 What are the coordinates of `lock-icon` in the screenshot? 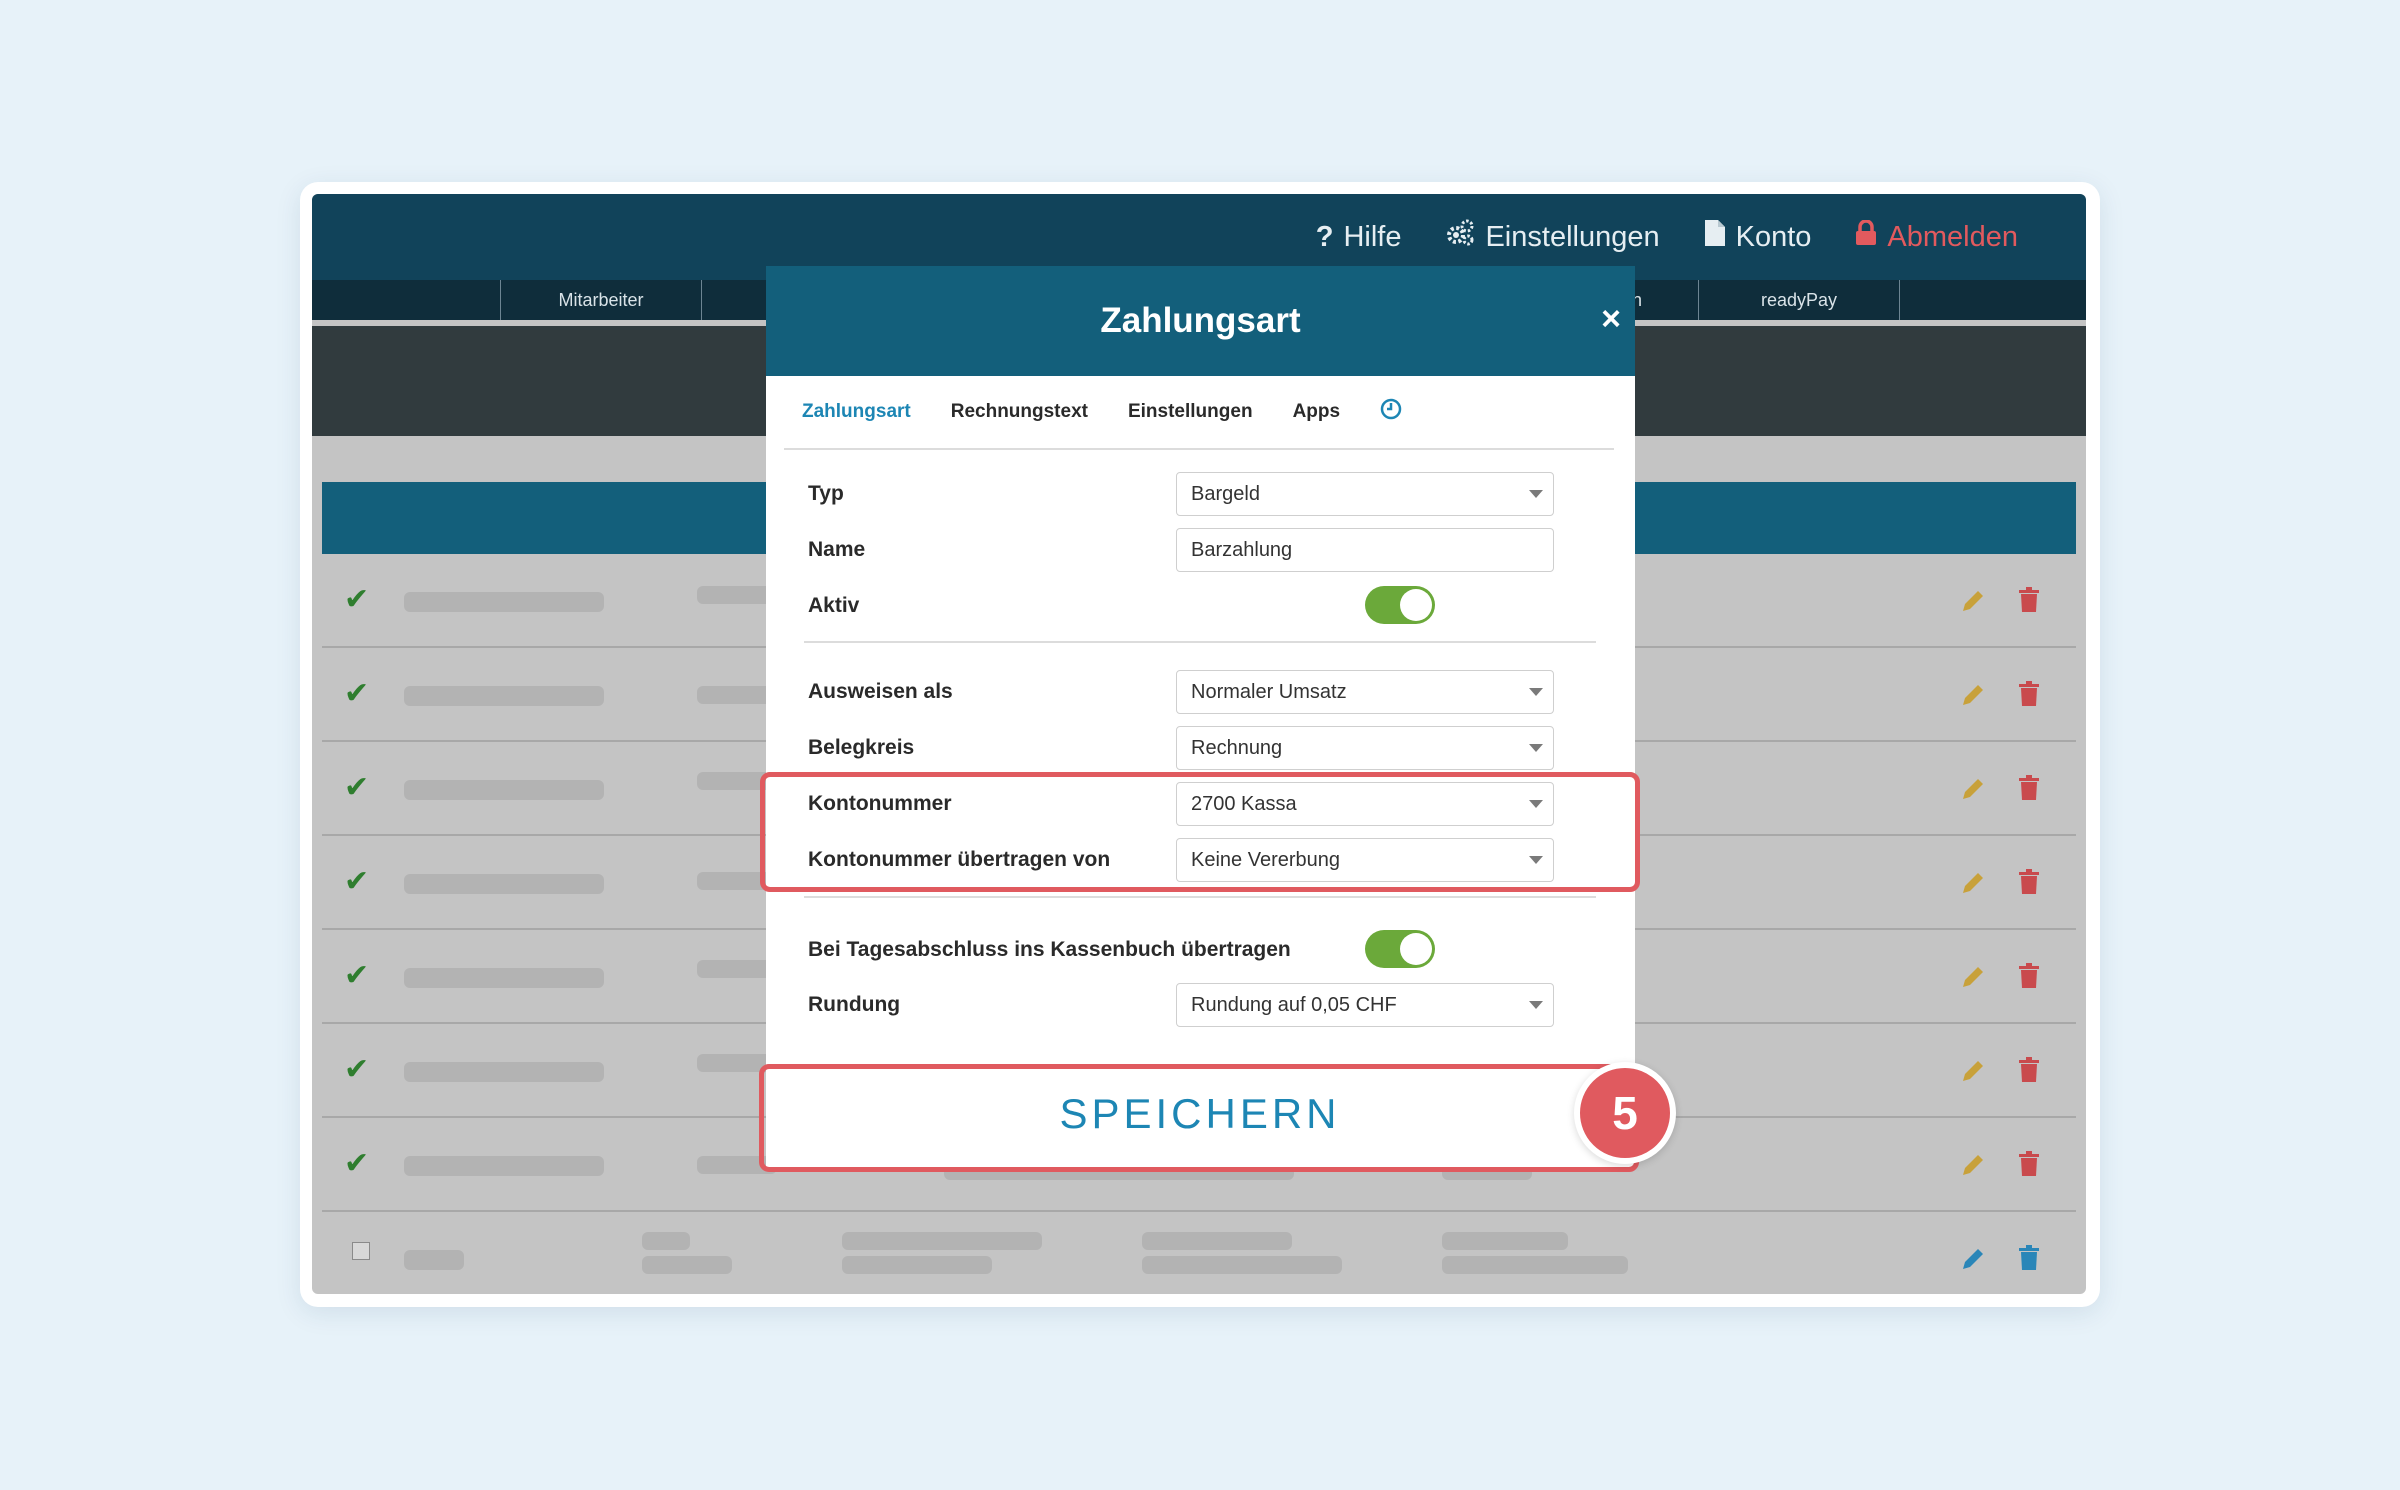 It's located at (1866, 236).